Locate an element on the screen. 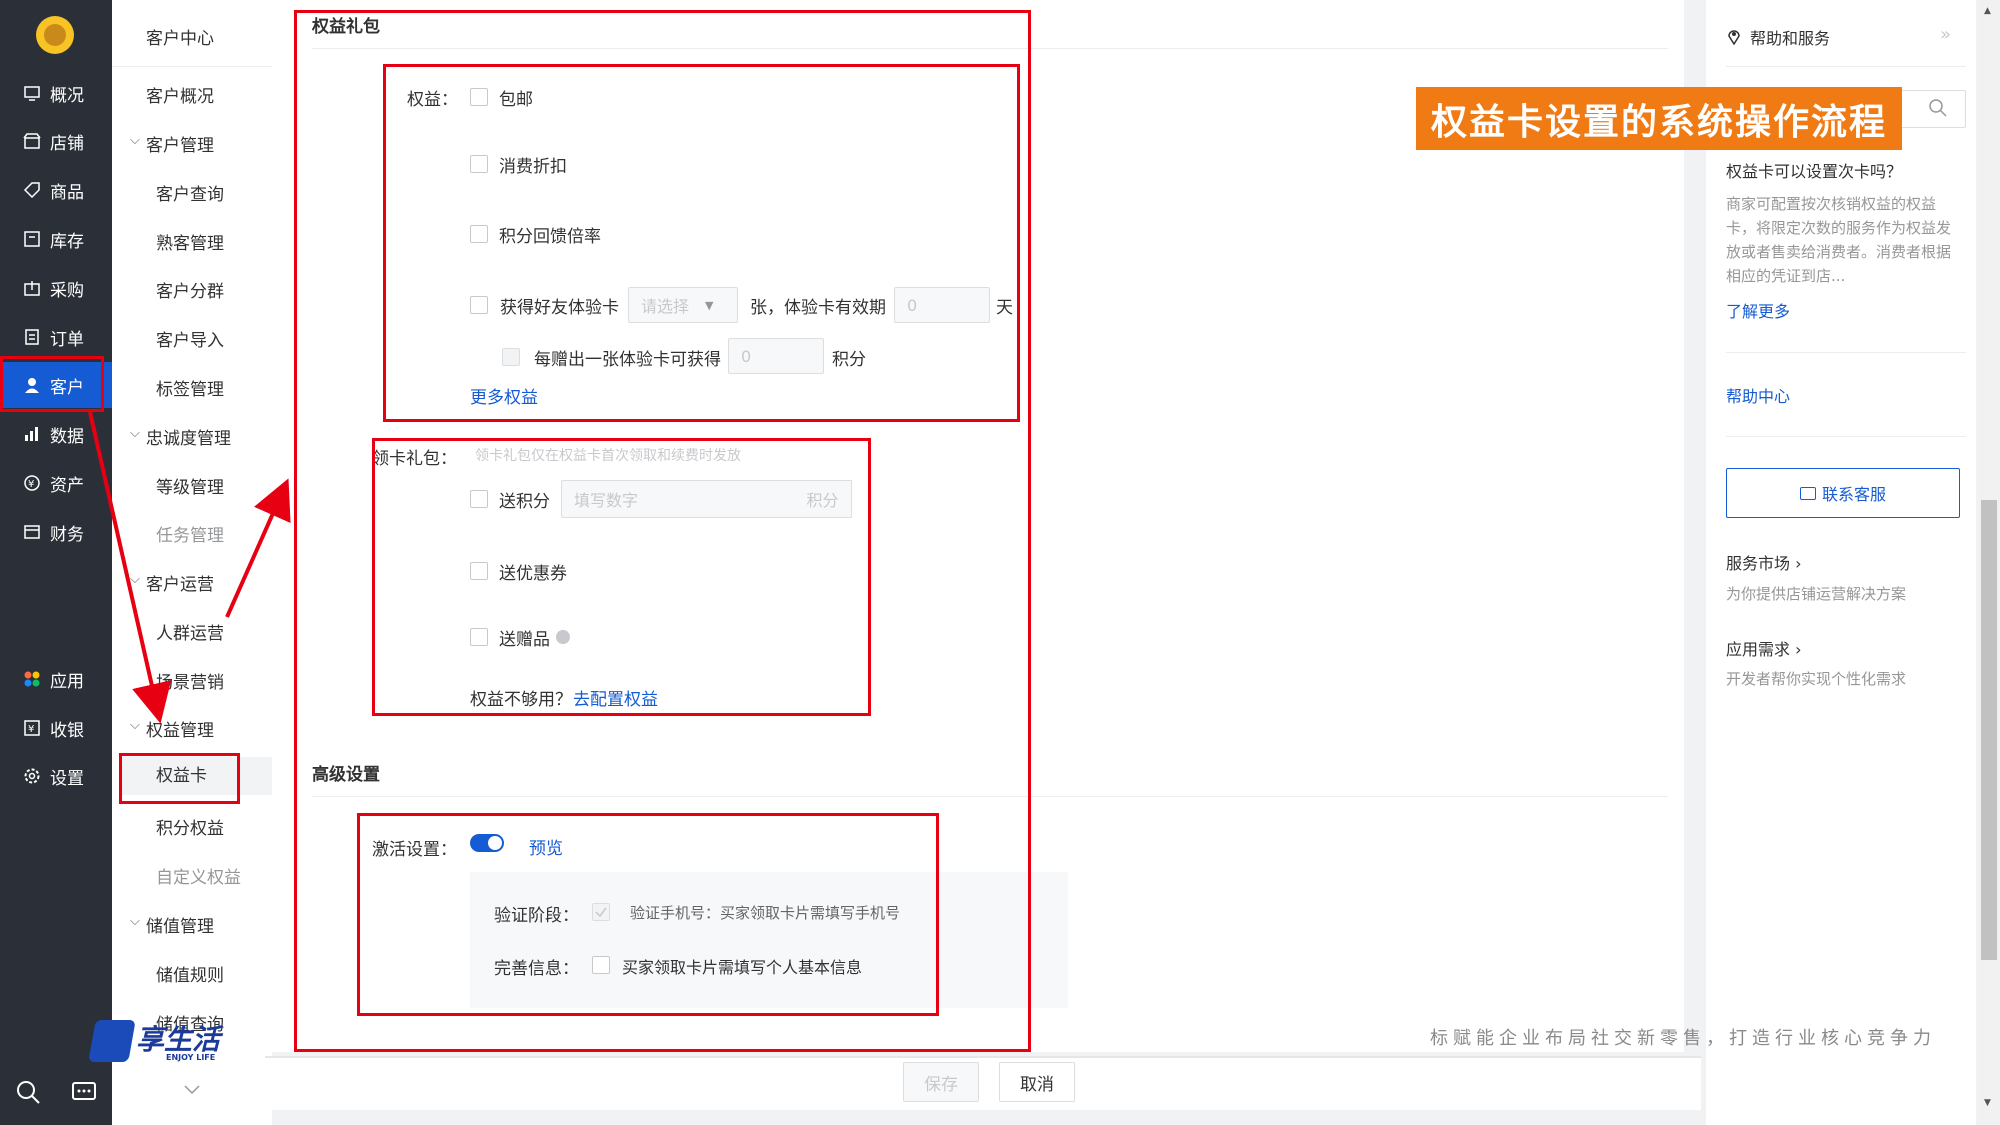  tutorial-banner: 权益卡设置的系统操作流程 is located at coordinates (1659, 118).